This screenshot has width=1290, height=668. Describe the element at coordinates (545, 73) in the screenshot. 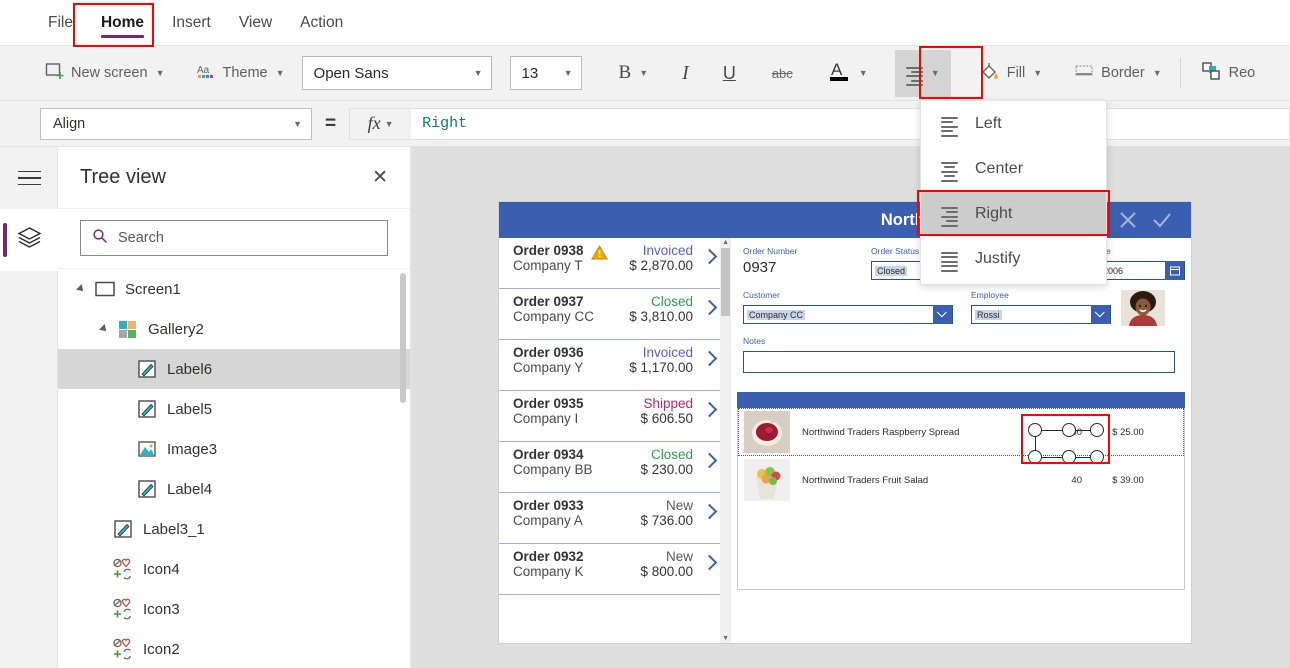

I see `font-size-select: 13 ▼` at that location.